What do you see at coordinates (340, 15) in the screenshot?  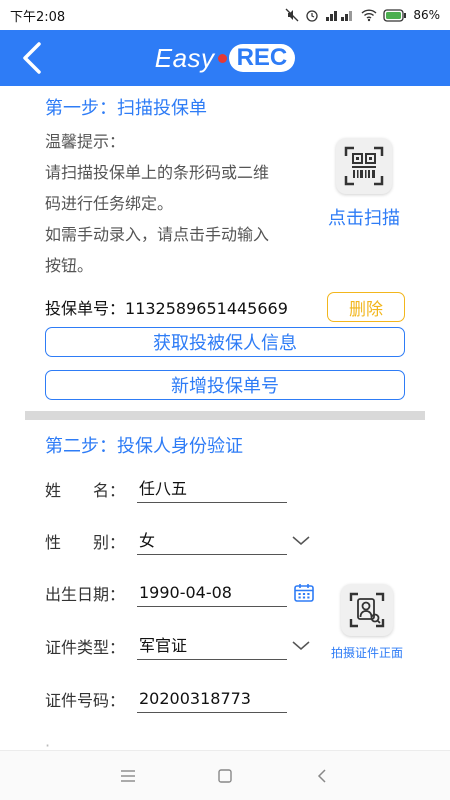 I see `signal-icon` at bounding box center [340, 15].